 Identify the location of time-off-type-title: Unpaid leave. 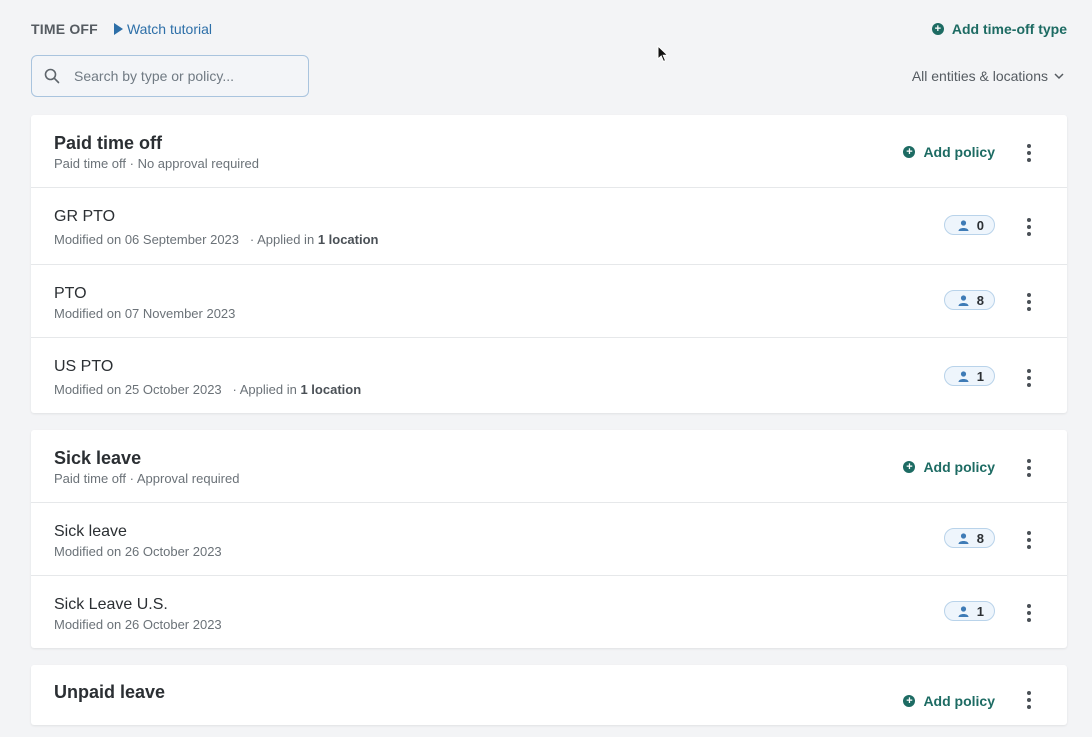
(110, 692).